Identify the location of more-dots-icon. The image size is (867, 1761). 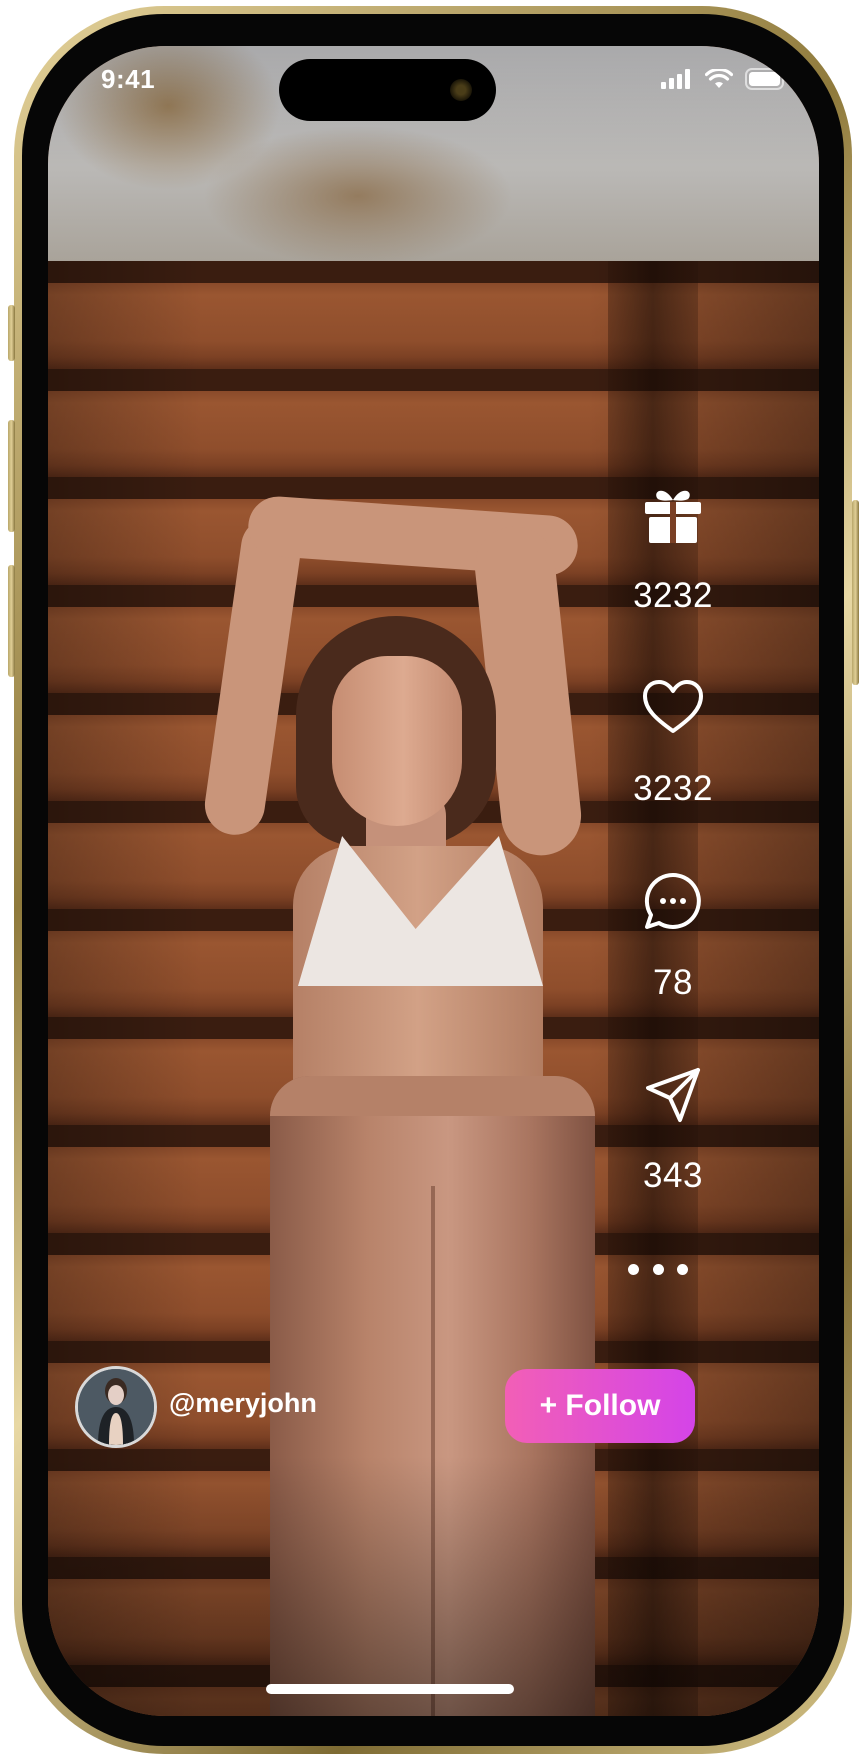
(658, 1269).